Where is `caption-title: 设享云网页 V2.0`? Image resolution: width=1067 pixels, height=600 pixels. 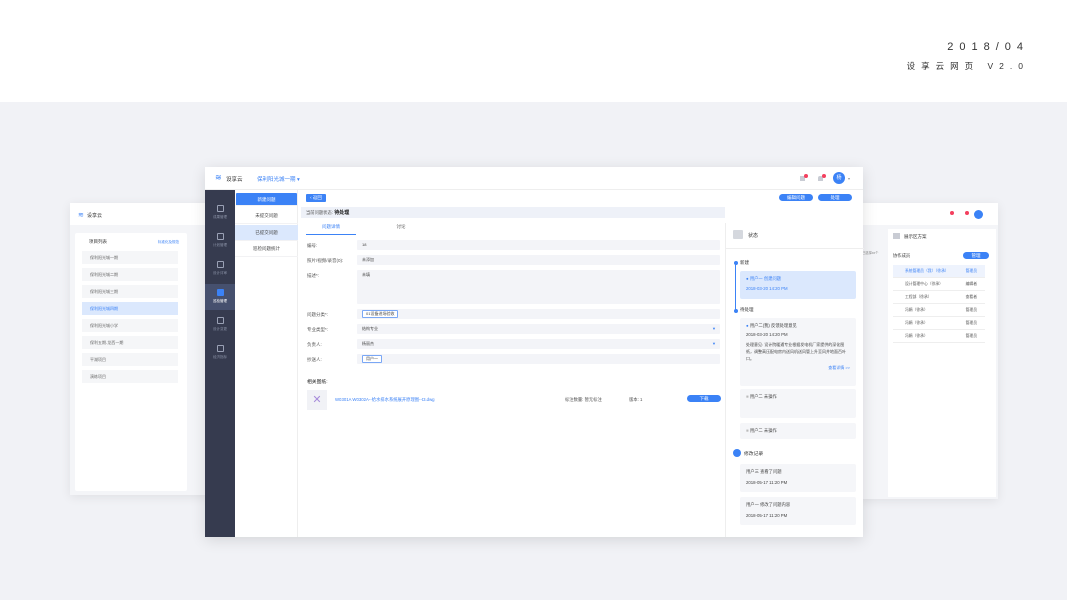 caption-title: 设享云网页 V2.0 is located at coordinates (967, 66).